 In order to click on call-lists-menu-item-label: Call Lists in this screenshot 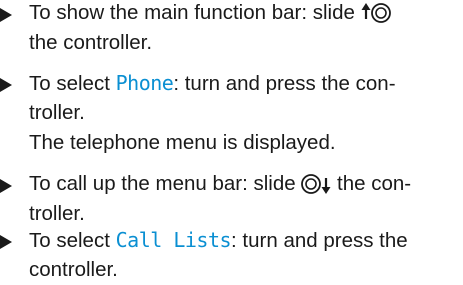, I will do `click(173, 240)`.